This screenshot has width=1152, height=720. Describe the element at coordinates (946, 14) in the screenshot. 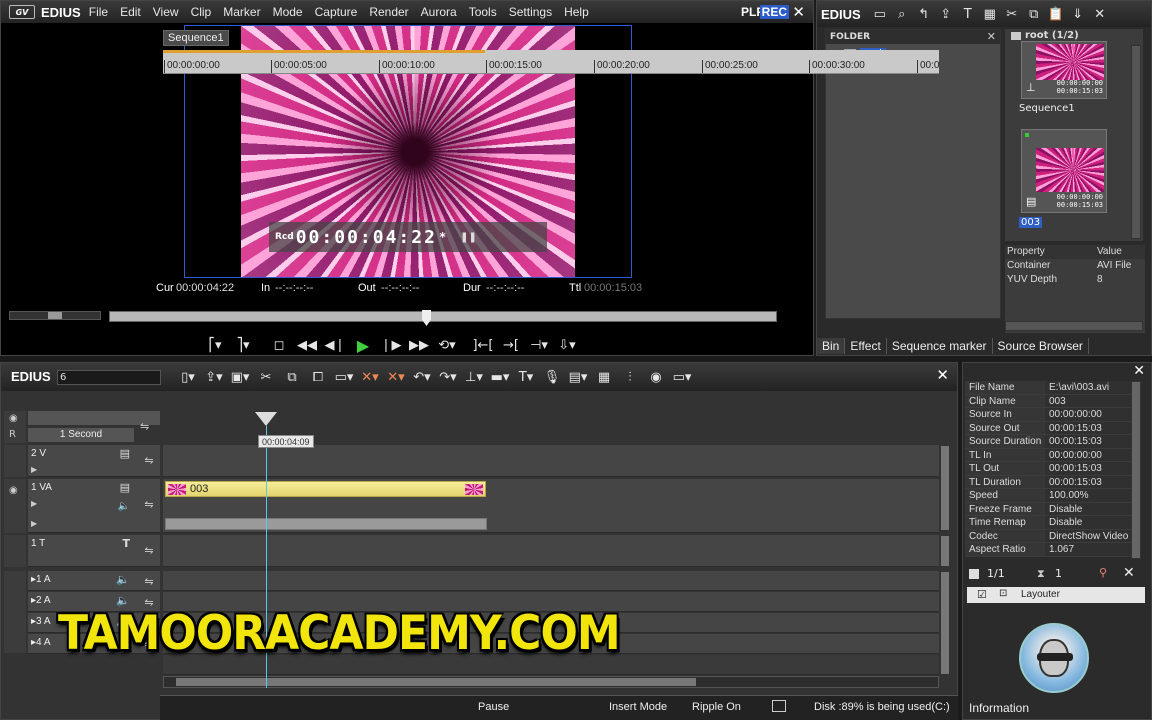

I see `import-icon: ⇪` at that location.